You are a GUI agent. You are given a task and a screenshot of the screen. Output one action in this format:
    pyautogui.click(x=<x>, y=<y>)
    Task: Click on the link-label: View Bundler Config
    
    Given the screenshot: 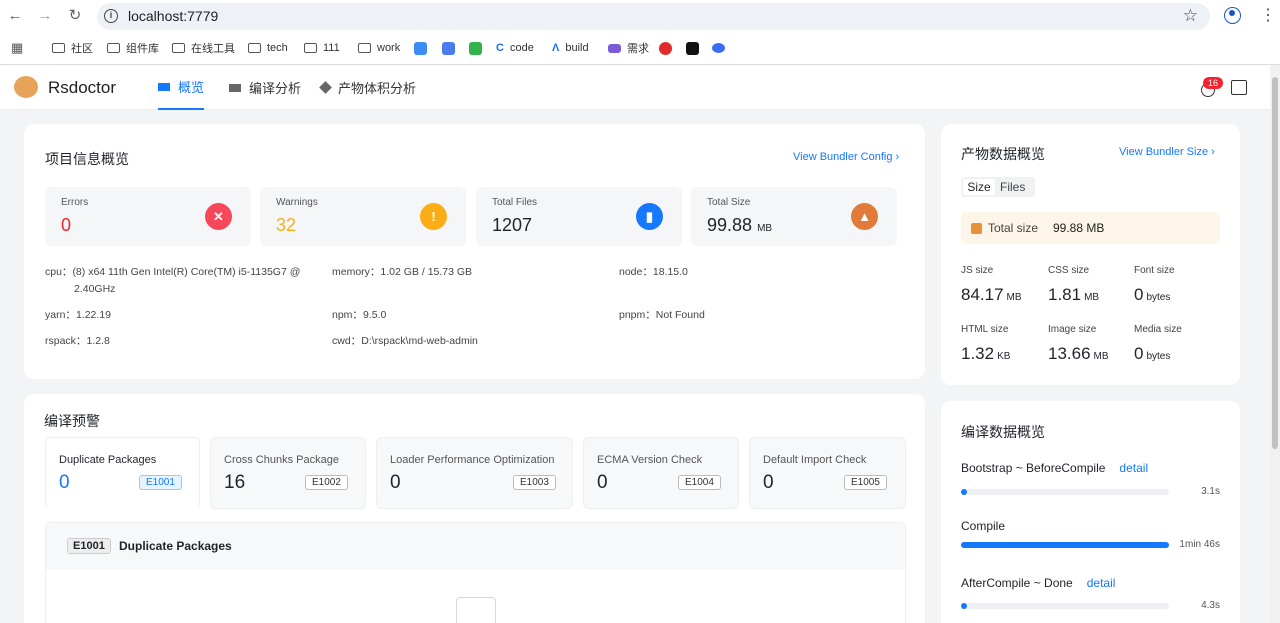 What is the action you would take?
    pyautogui.click(x=843, y=157)
    